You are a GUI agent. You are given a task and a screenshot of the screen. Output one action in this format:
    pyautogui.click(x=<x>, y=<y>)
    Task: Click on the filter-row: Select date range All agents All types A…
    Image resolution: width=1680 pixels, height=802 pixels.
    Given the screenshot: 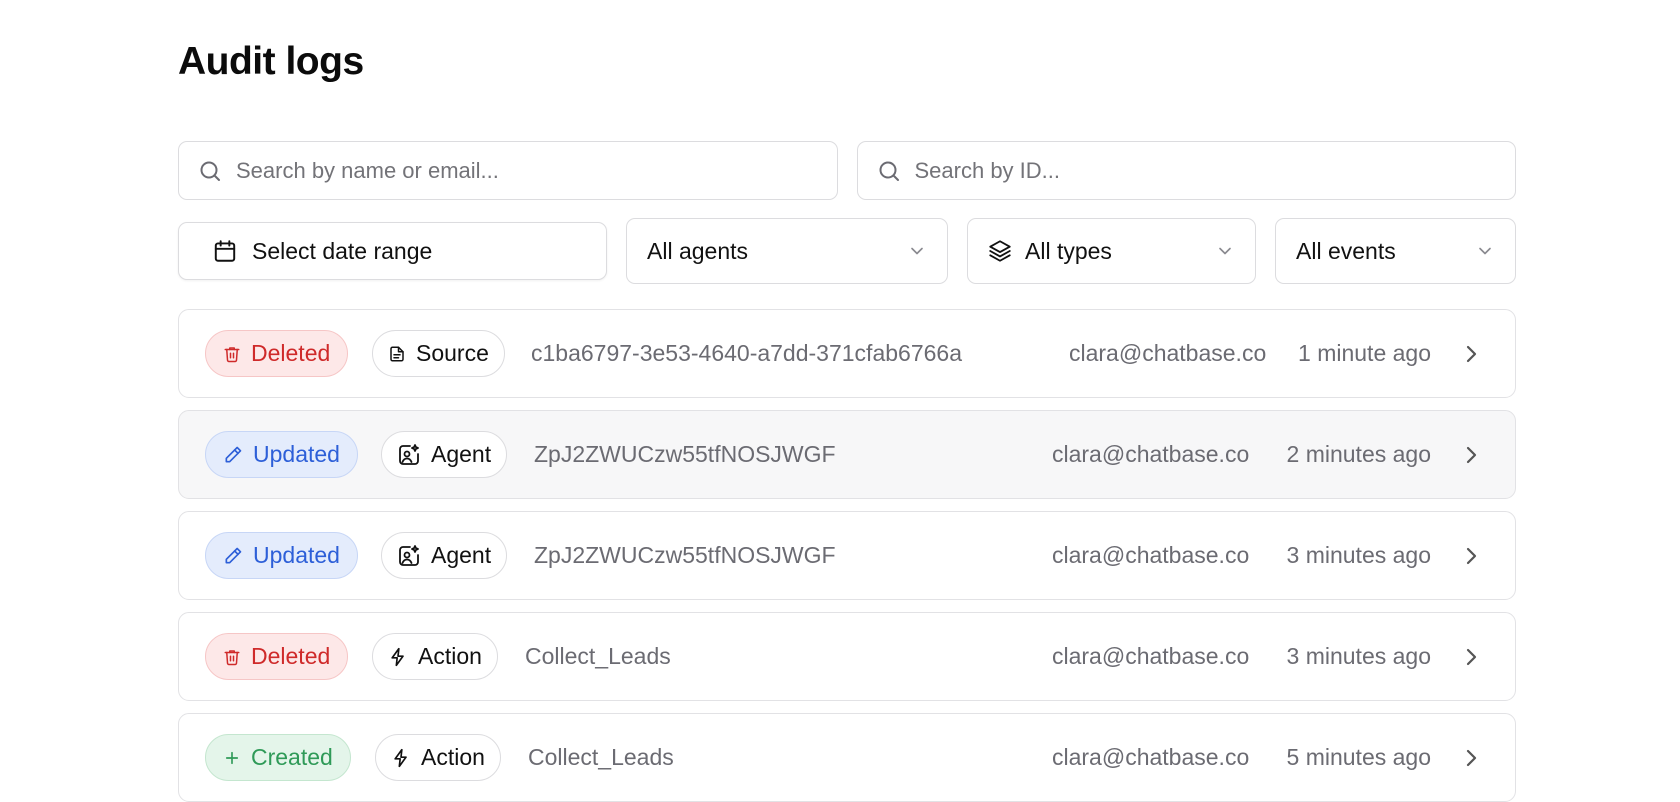 What is the action you would take?
    pyautogui.click(x=847, y=251)
    